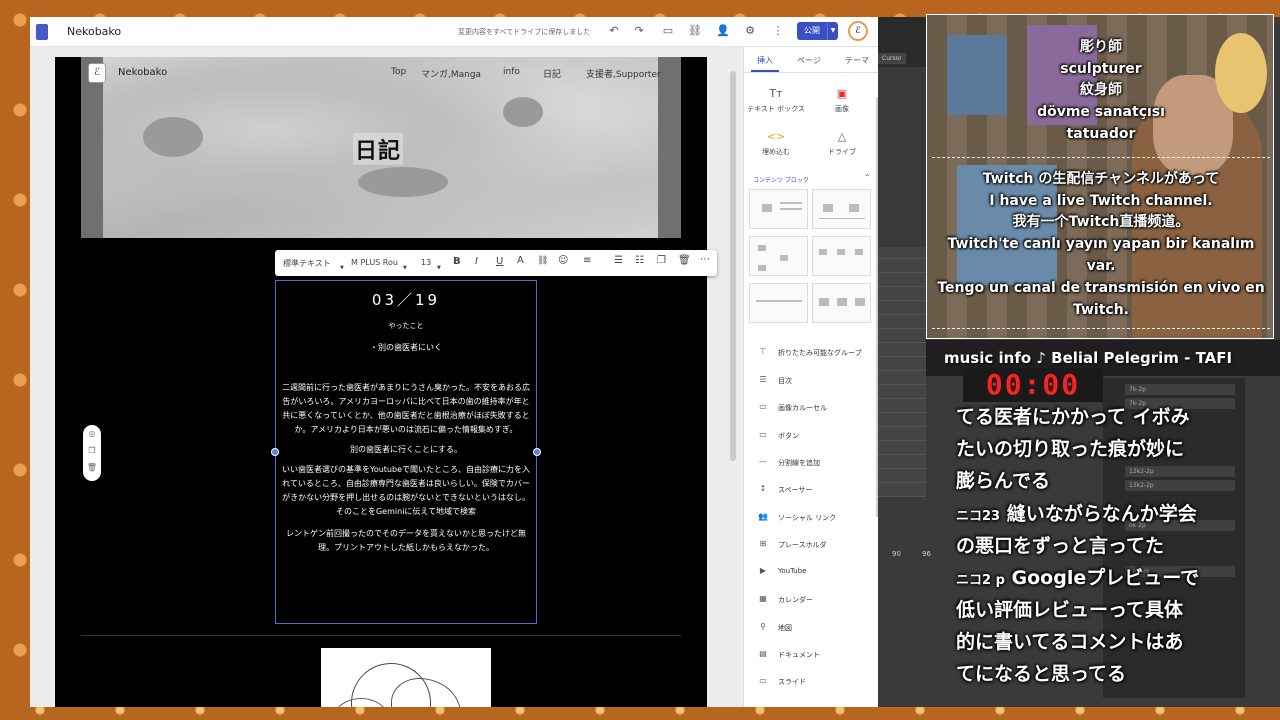 Image resolution: width=1280 pixels, height=720 pixels. I want to click on font-select: M PLUS Rou, so click(374, 262).